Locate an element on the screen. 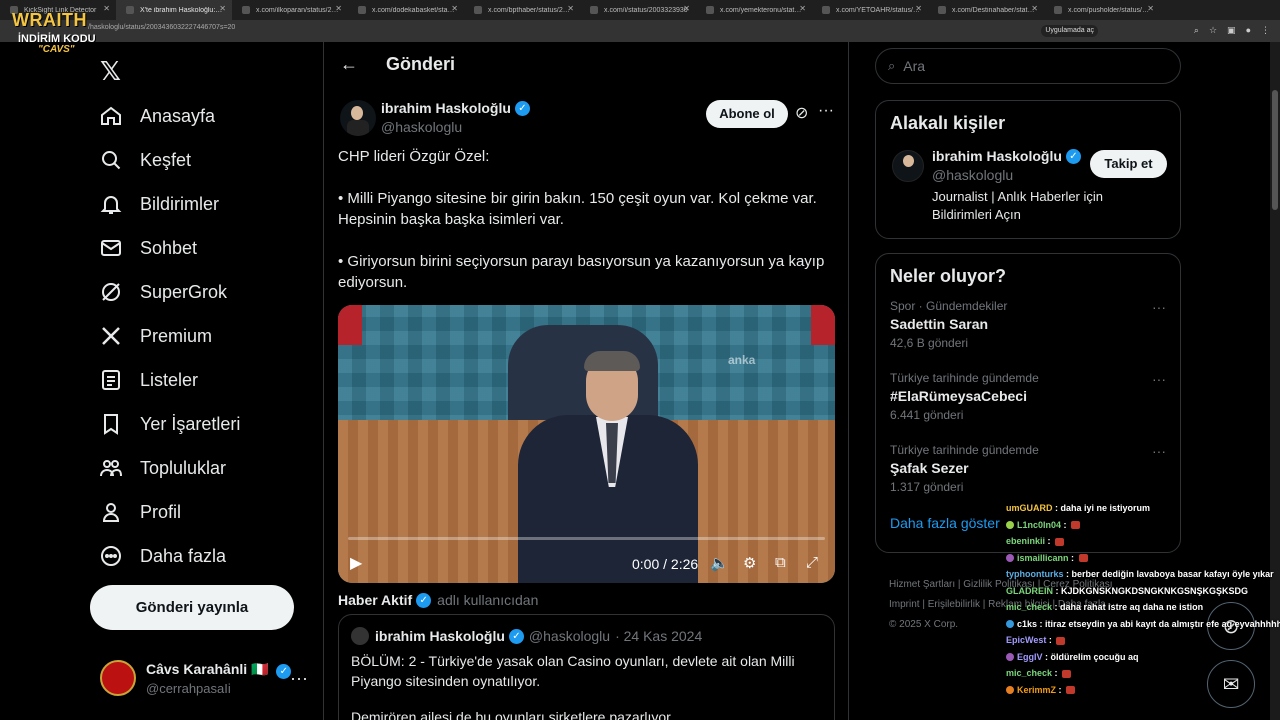  settings-gear-icon: ⚙ is located at coordinates (749, 563).